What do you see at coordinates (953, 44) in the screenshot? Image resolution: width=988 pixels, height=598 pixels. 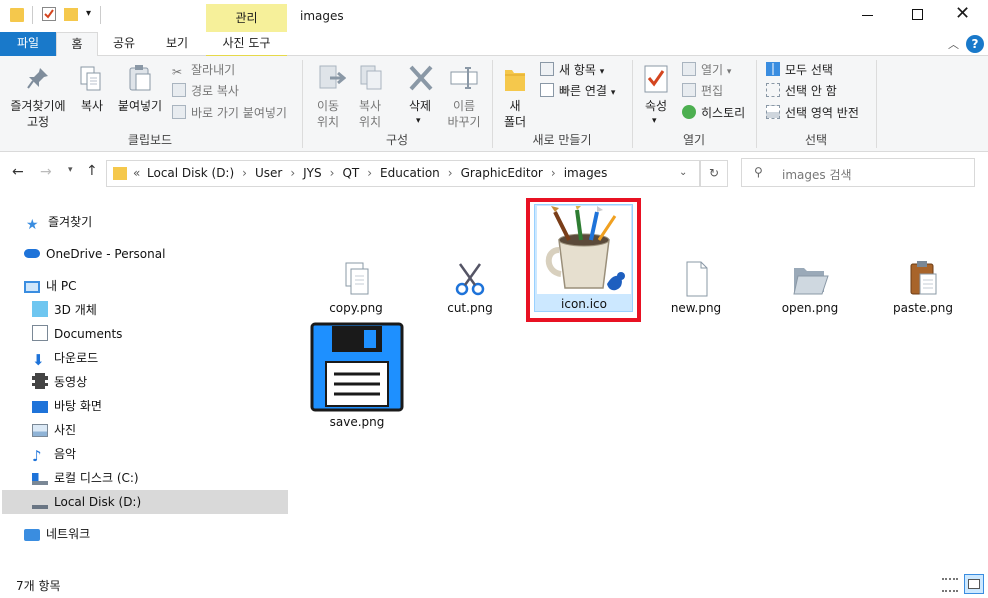 I see `collapse-ribbon-icon: ︿` at bounding box center [953, 44].